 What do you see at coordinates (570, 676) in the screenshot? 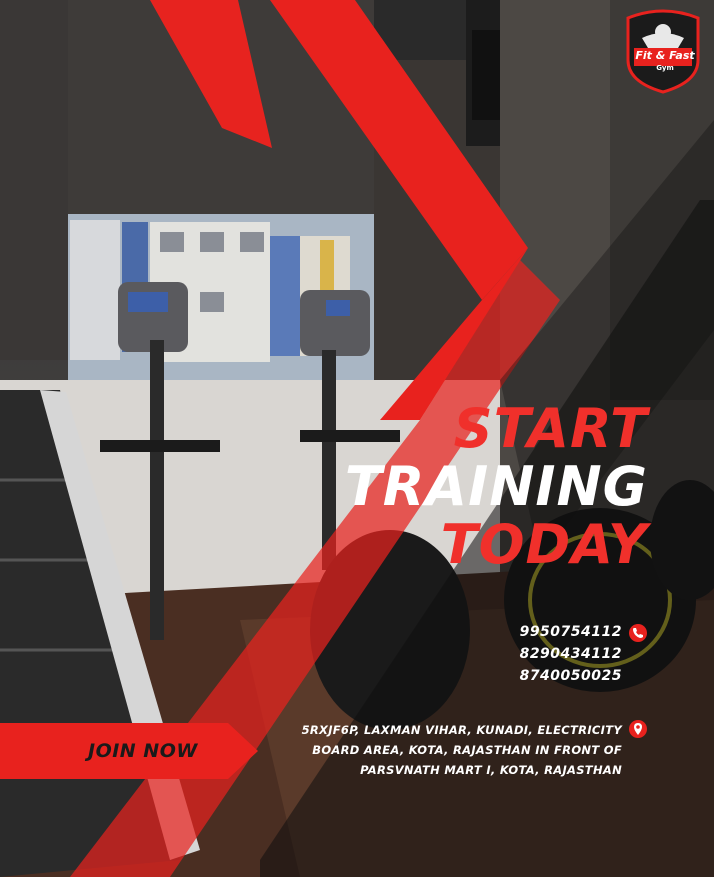
I see `phone-number: 8740050025` at bounding box center [570, 676].